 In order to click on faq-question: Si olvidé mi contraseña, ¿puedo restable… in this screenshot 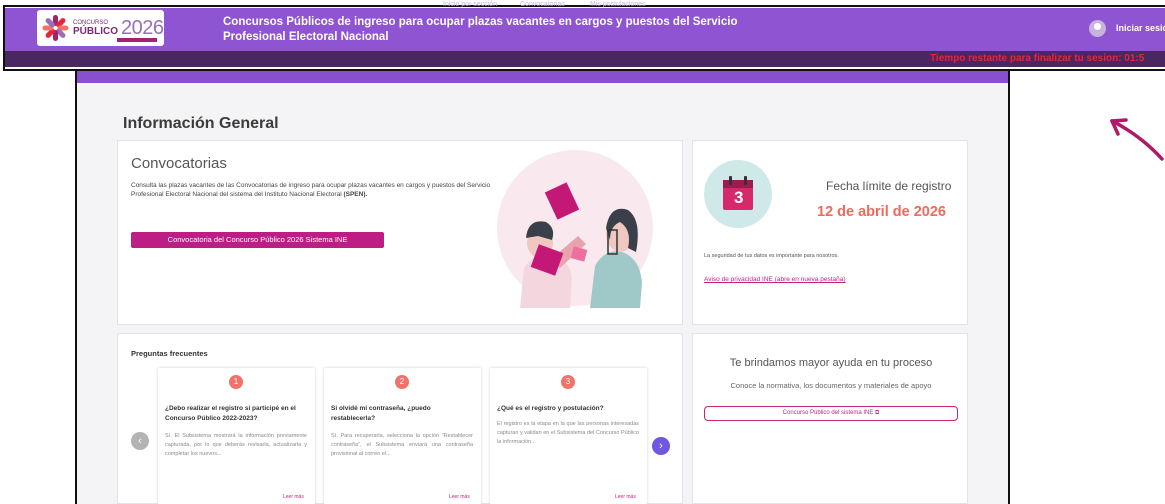, I will do `click(402, 414)`.